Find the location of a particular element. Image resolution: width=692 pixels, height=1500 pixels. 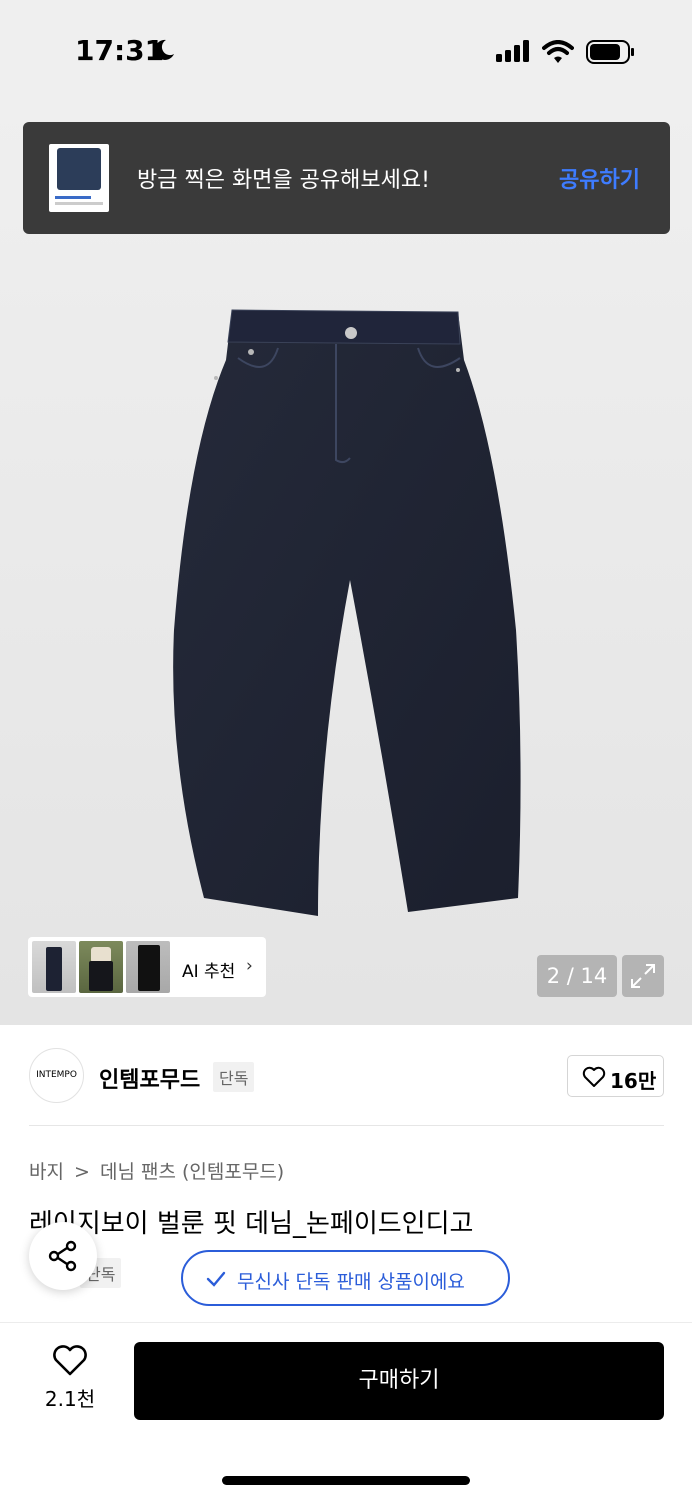

status-time: 17:31 is located at coordinates (120, 50).